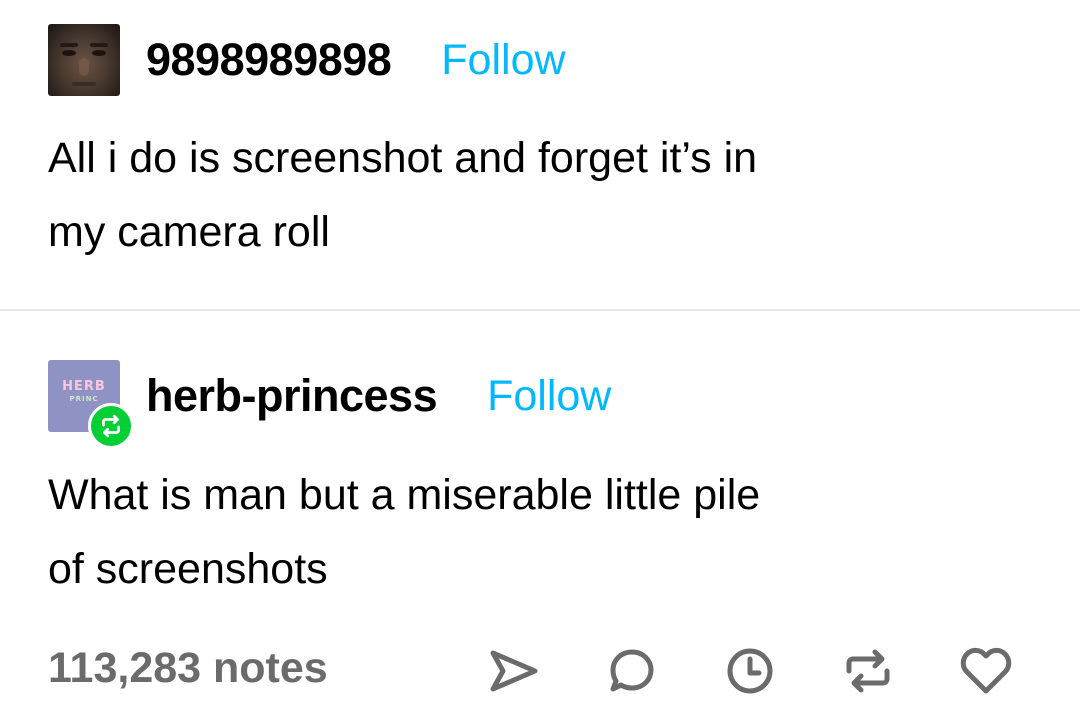  I want to click on post-text-line: What is man but a miserable little pile, so click(404, 495).